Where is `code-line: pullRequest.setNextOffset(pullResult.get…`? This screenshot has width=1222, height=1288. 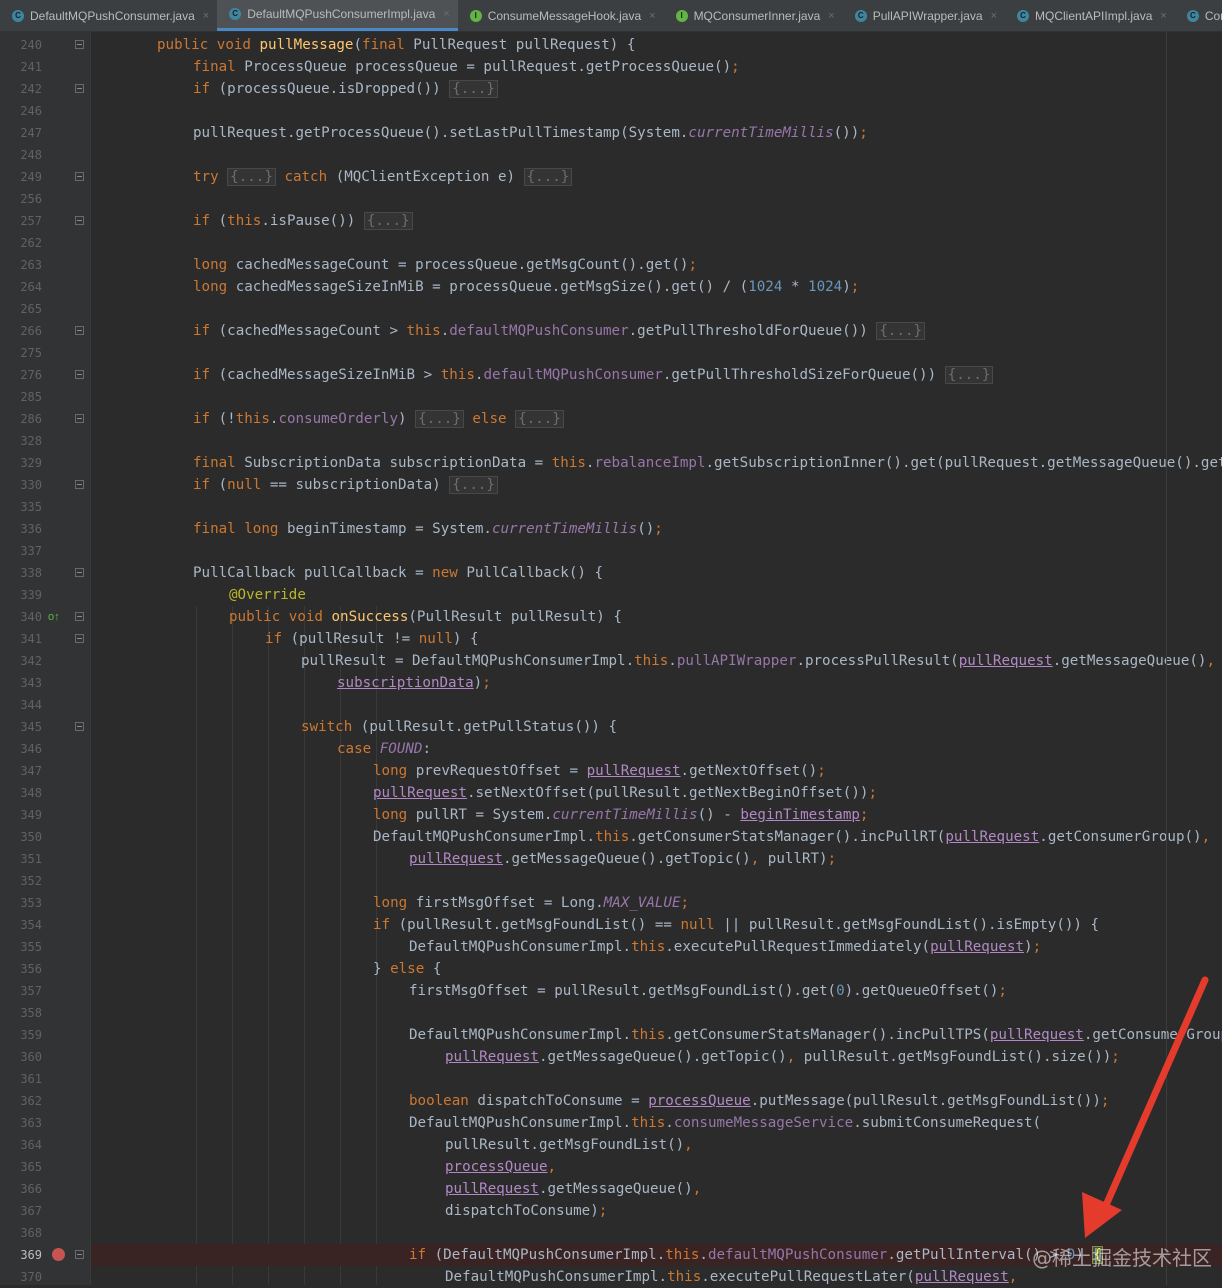
code-line: pullRequest.setNextOffset(pullResult.get… is located at coordinates (656, 793).